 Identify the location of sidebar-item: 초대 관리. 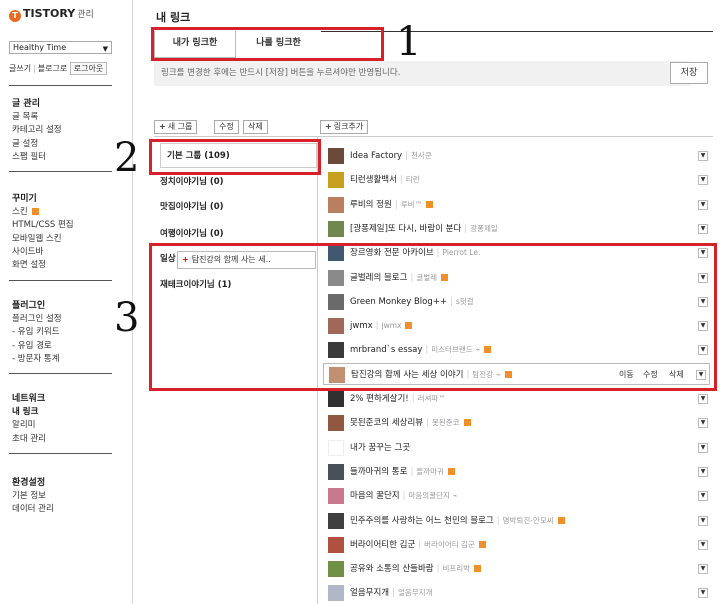
(69, 439).